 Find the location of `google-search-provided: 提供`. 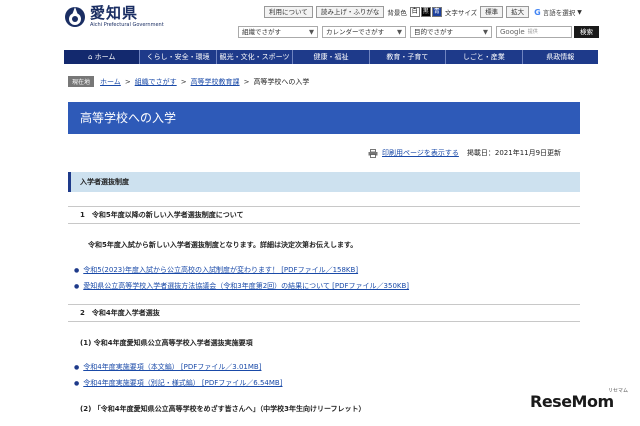

google-search-provided: 提供 is located at coordinates (532, 32).